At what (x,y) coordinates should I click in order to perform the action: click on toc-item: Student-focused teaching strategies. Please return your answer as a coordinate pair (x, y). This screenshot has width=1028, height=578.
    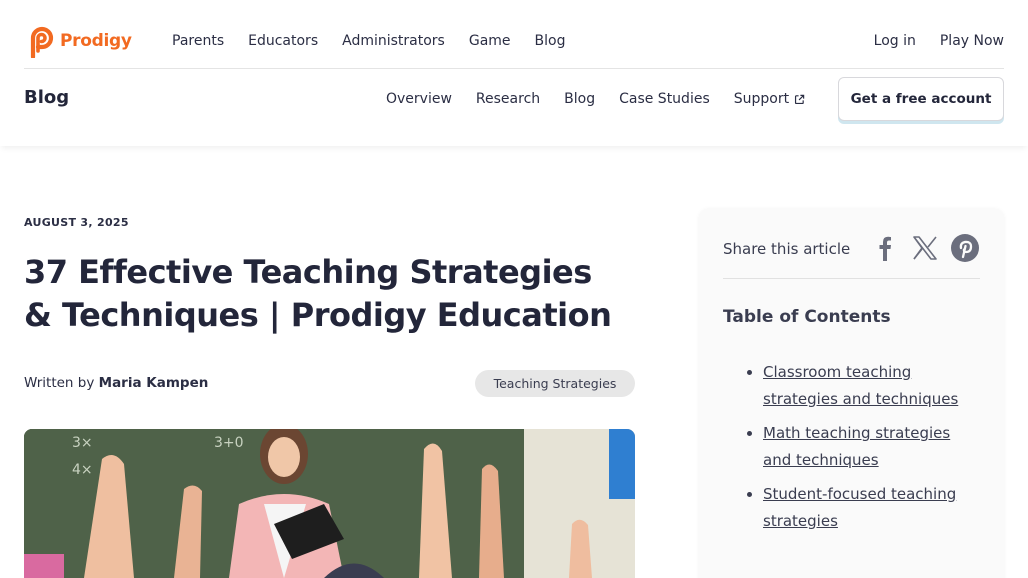
    Looking at the image, I should click on (870, 508).